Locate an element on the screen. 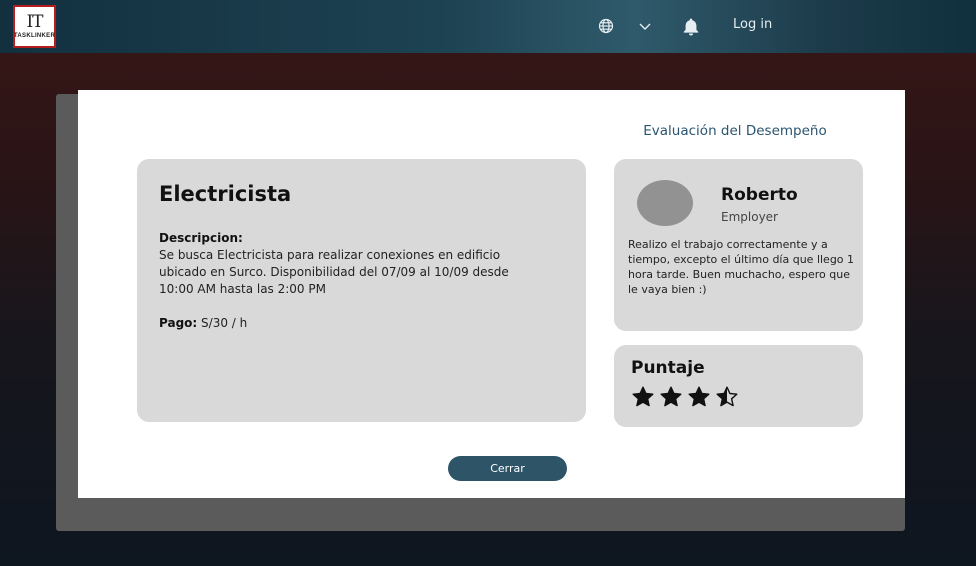 This screenshot has height=566, width=976. avatar is located at coordinates (665, 203).